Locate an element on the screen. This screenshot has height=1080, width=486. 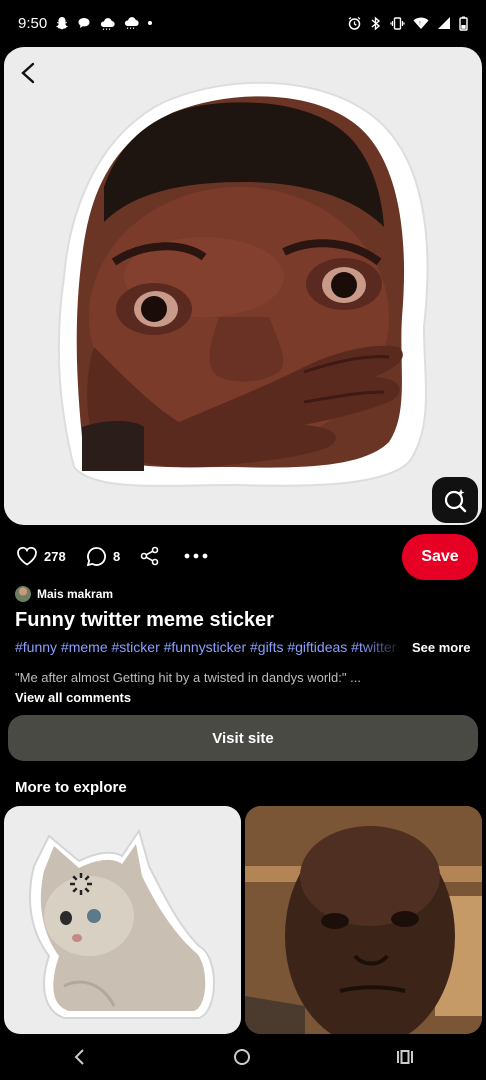
back-button is located at coordinates (29, 73).